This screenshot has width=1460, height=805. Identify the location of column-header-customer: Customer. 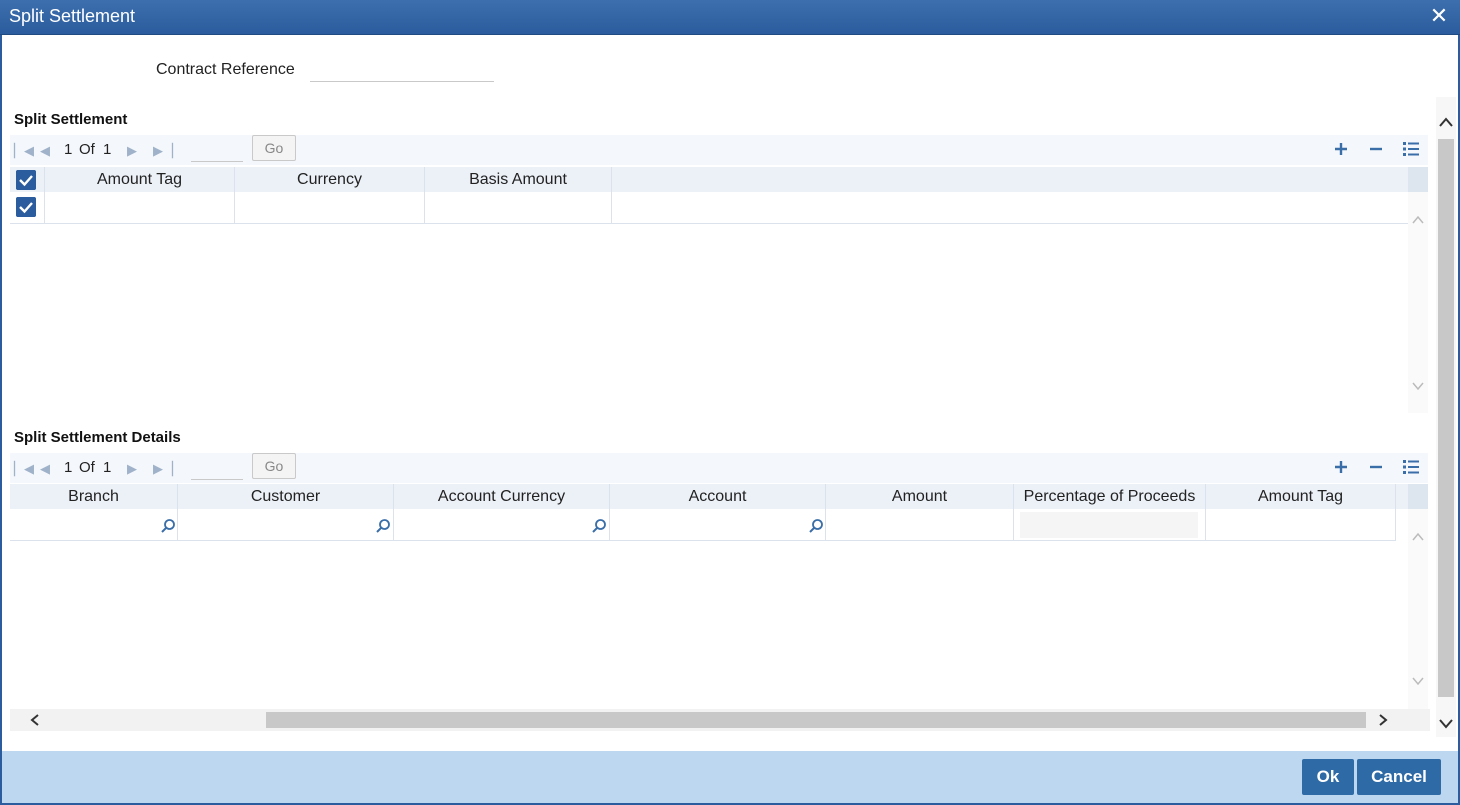
(286, 496).